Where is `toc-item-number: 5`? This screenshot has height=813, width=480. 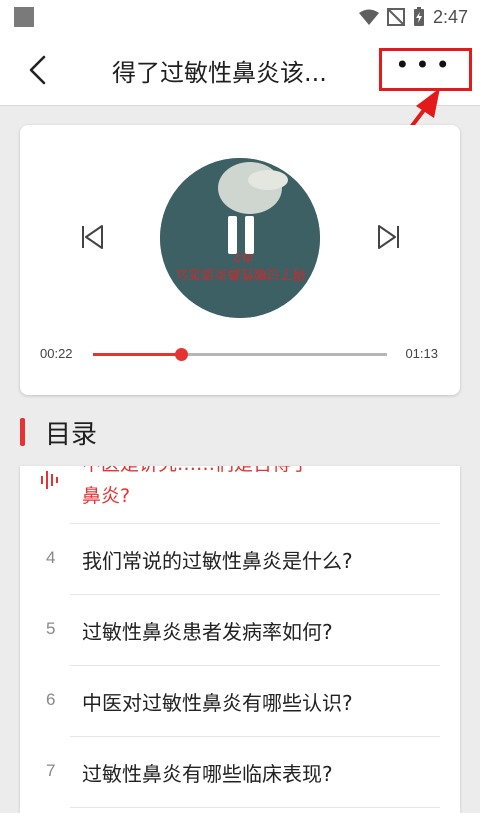
toc-item-number: 5 is located at coordinates (51, 628).